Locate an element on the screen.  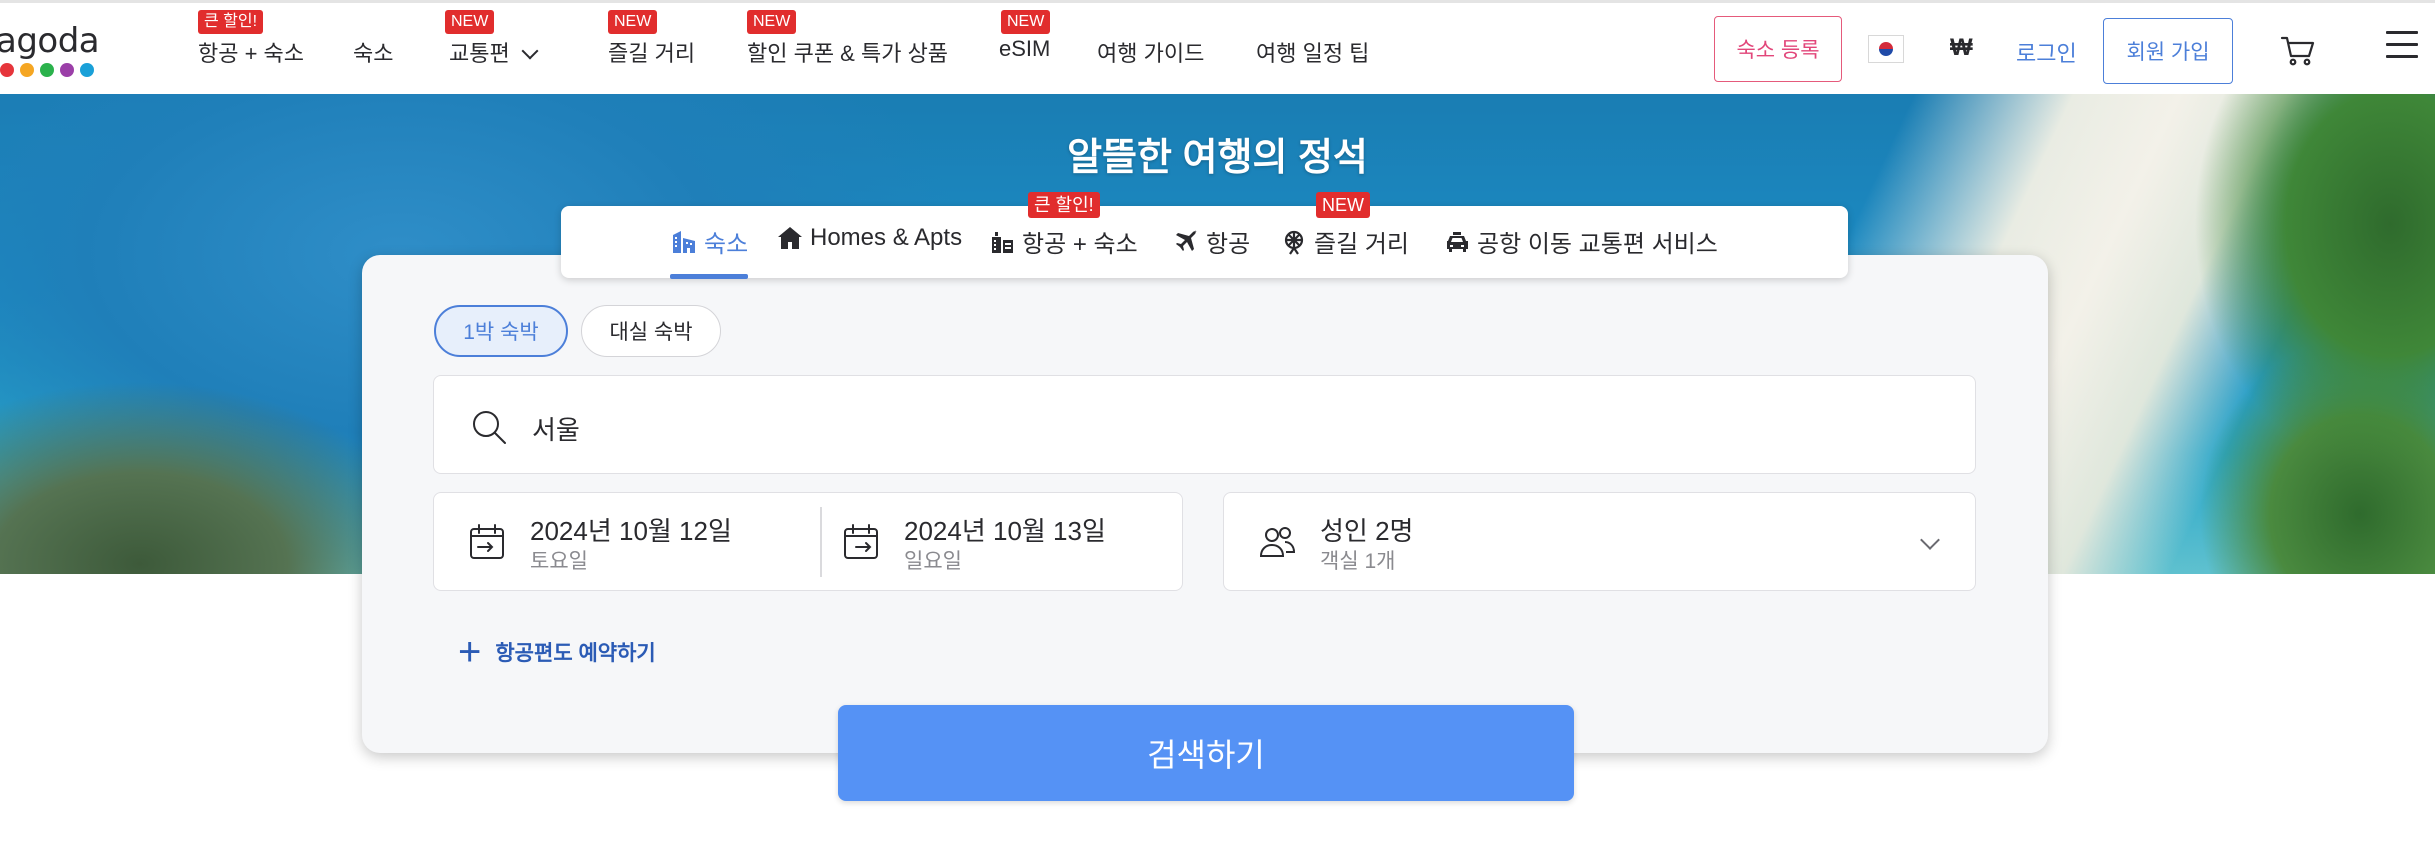
tab-hotels: 숙소 is located at coordinates (709, 251).